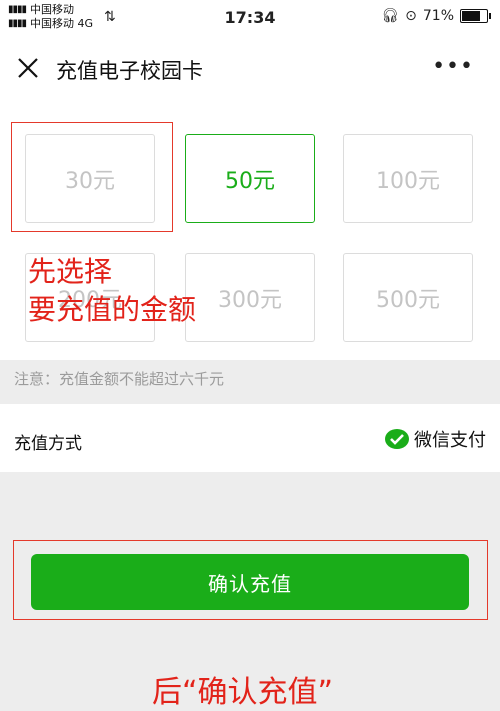  What do you see at coordinates (397, 439) in the screenshot?
I see `wechat-pay-icon` at bounding box center [397, 439].